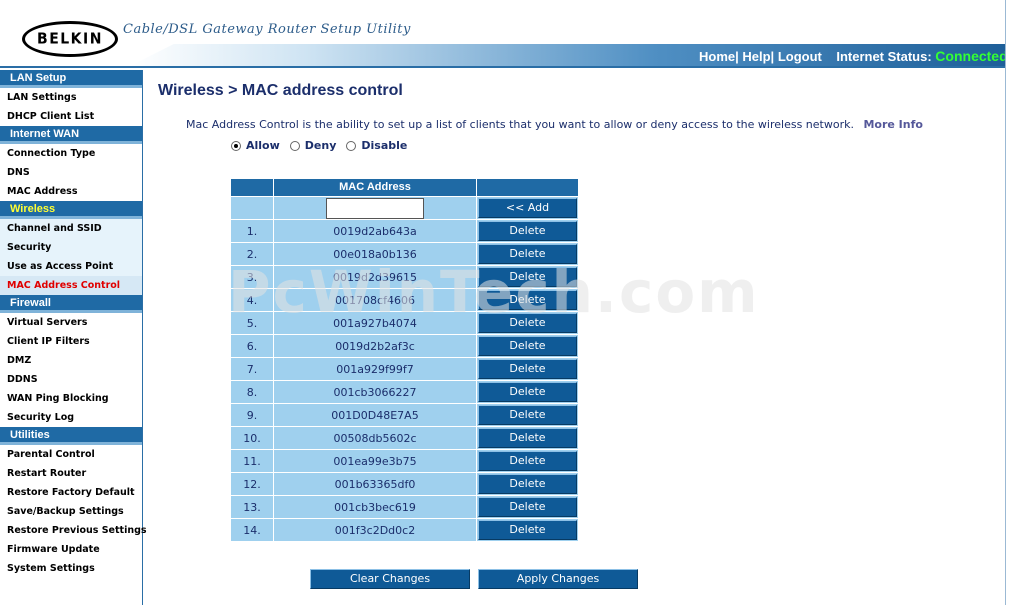  Describe the element at coordinates (71, 172) in the screenshot. I see `sidebar-item-dns: DNS` at that location.